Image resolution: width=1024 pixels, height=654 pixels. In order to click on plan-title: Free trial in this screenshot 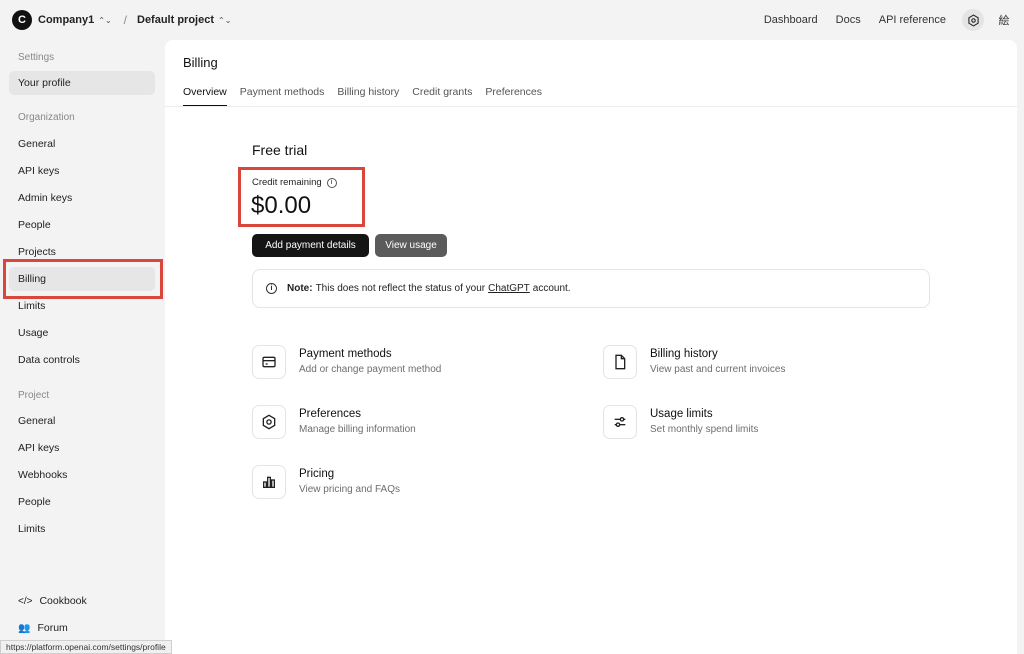, I will do `click(280, 150)`.